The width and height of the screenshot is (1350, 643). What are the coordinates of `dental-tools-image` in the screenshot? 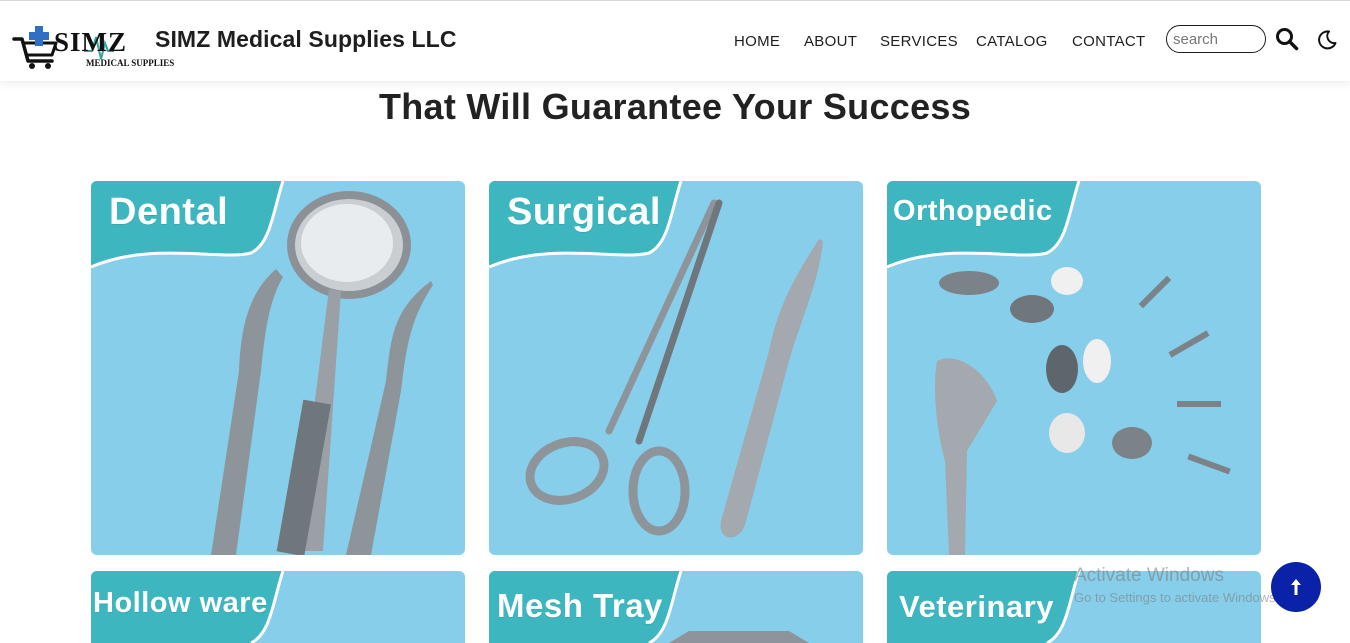 It's located at (262, 368).